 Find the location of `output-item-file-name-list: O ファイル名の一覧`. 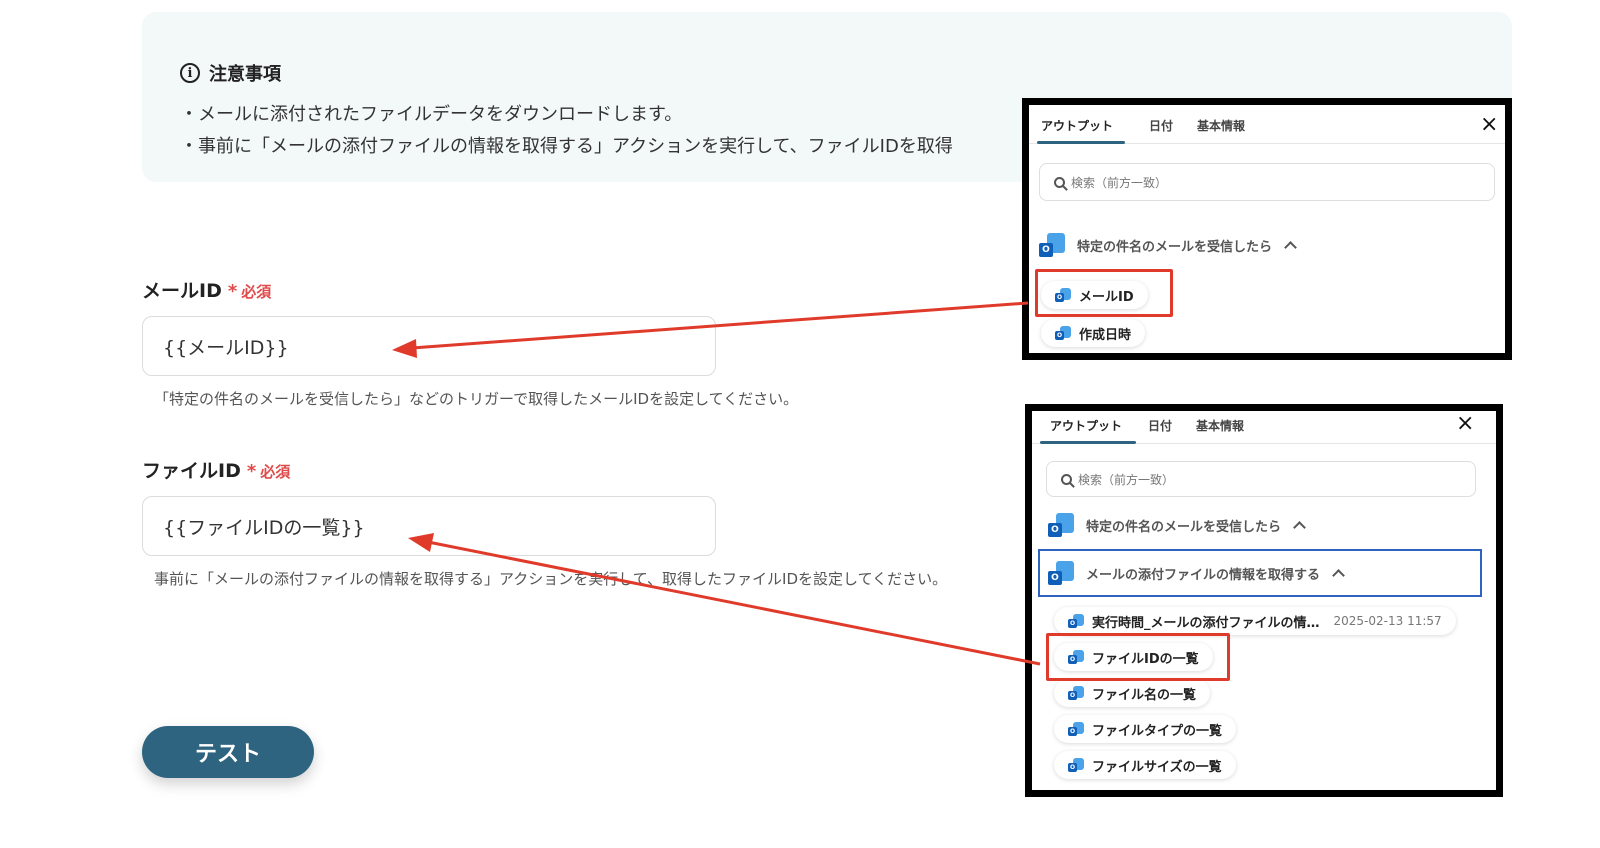

output-item-file-name-list: O ファイル名の一覧 is located at coordinates (1132, 693).